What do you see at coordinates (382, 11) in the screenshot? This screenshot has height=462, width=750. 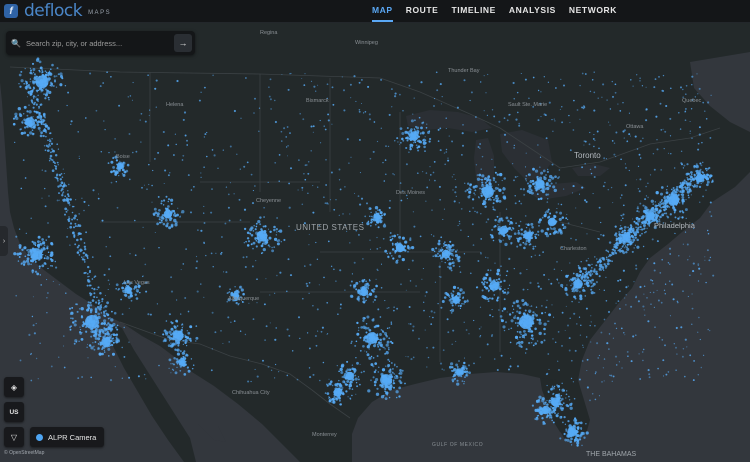 I see `nav-map: MAP` at bounding box center [382, 11].